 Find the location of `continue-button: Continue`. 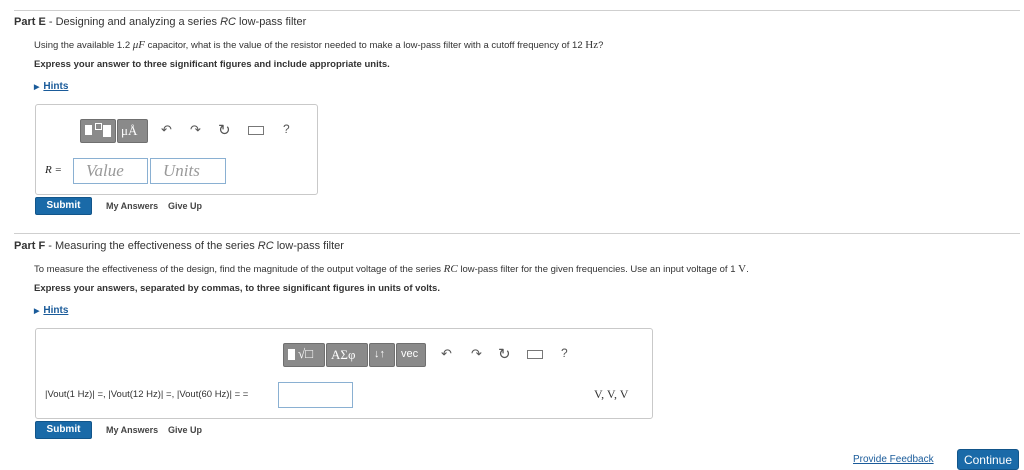

continue-button: Continue is located at coordinates (988, 459).